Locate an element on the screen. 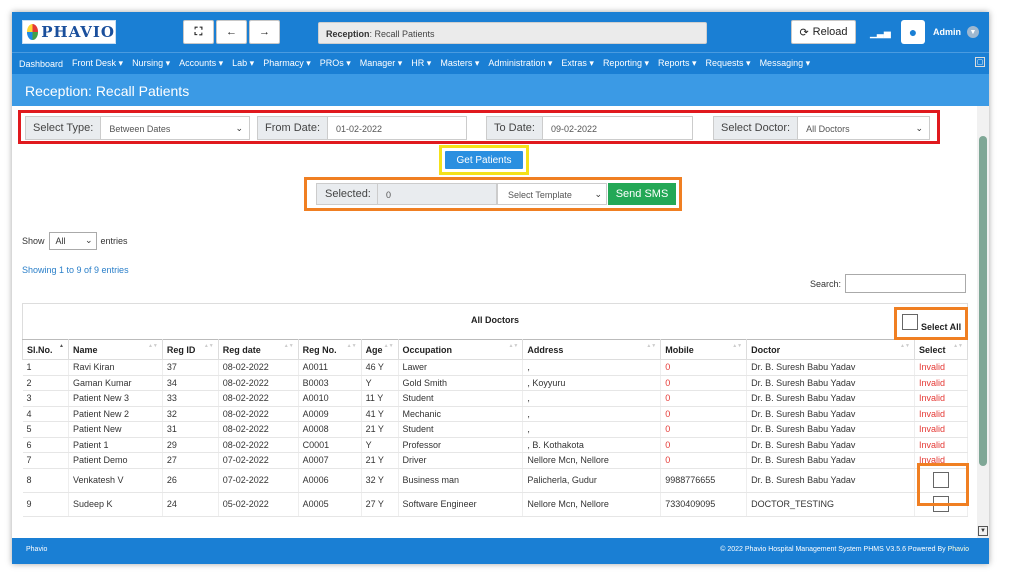 The width and height of the screenshot is (1009, 582). nav-reports: Reports ▾ is located at coordinates (677, 63).